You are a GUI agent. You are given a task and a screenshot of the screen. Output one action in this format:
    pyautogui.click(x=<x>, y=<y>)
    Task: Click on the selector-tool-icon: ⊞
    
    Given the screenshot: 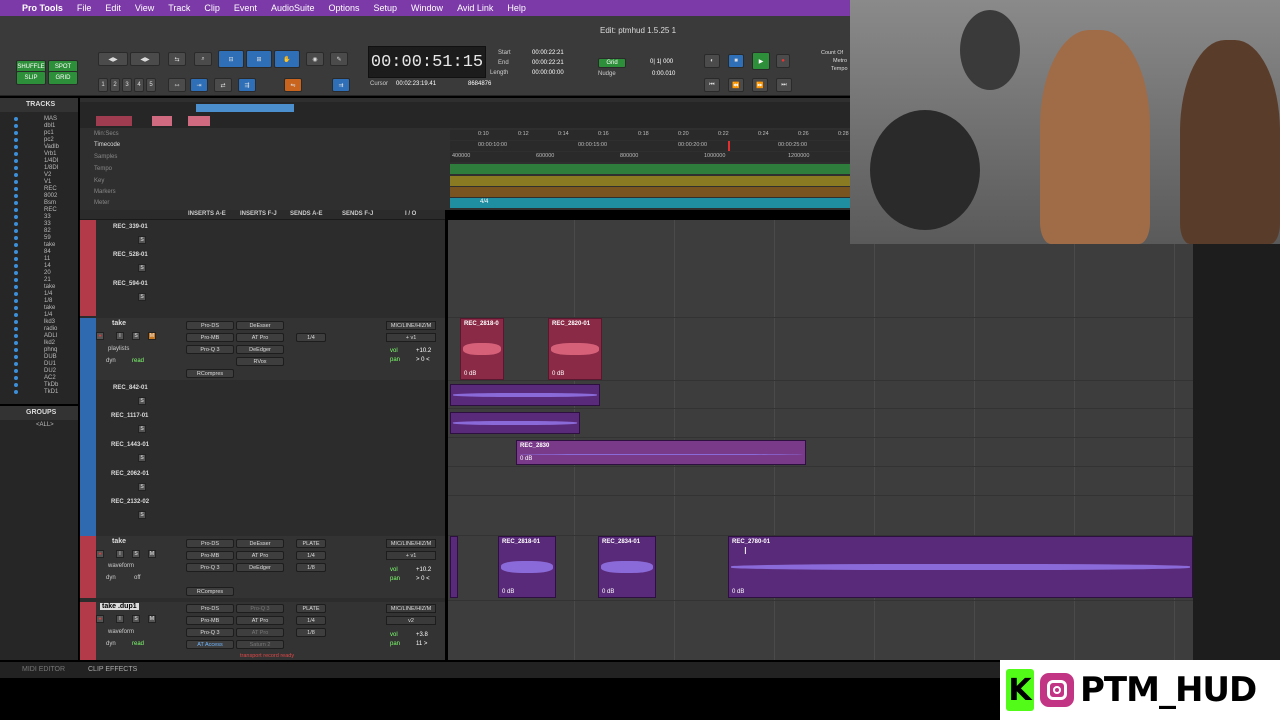 What is the action you would take?
    pyautogui.click(x=259, y=59)
    